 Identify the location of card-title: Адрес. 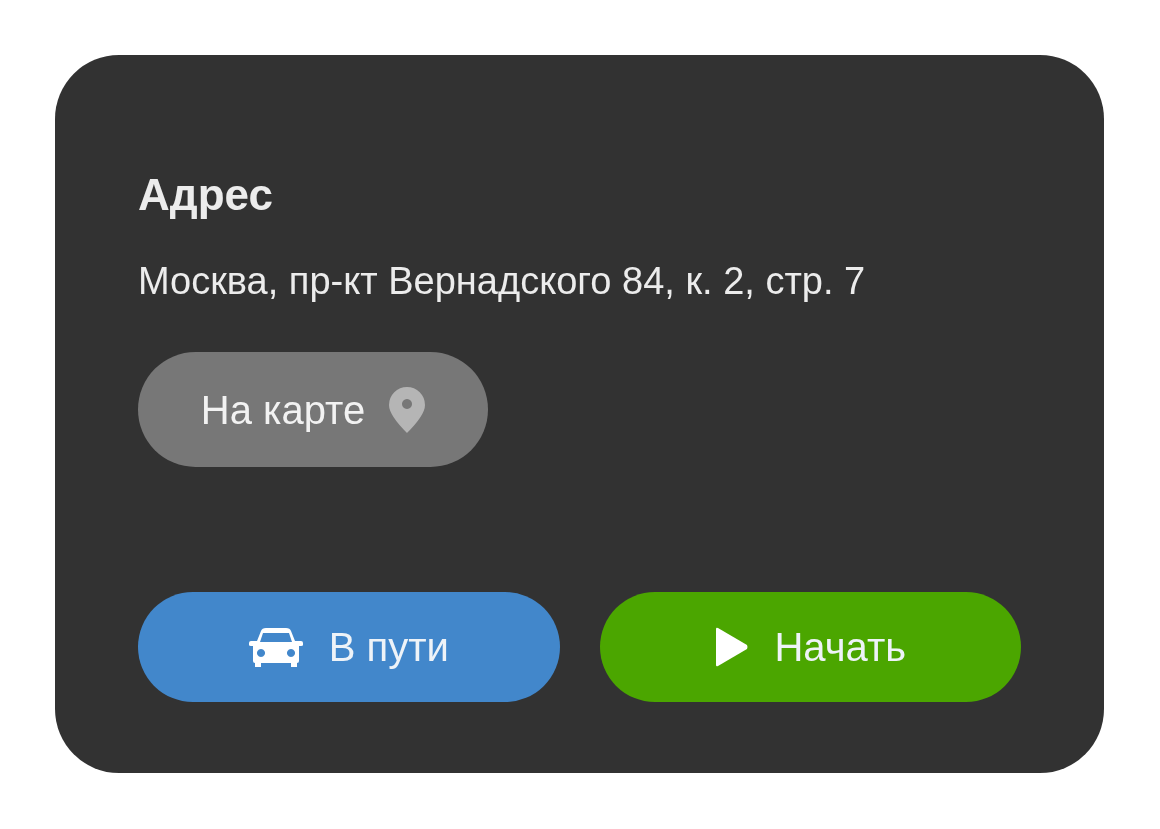
(205, 195).